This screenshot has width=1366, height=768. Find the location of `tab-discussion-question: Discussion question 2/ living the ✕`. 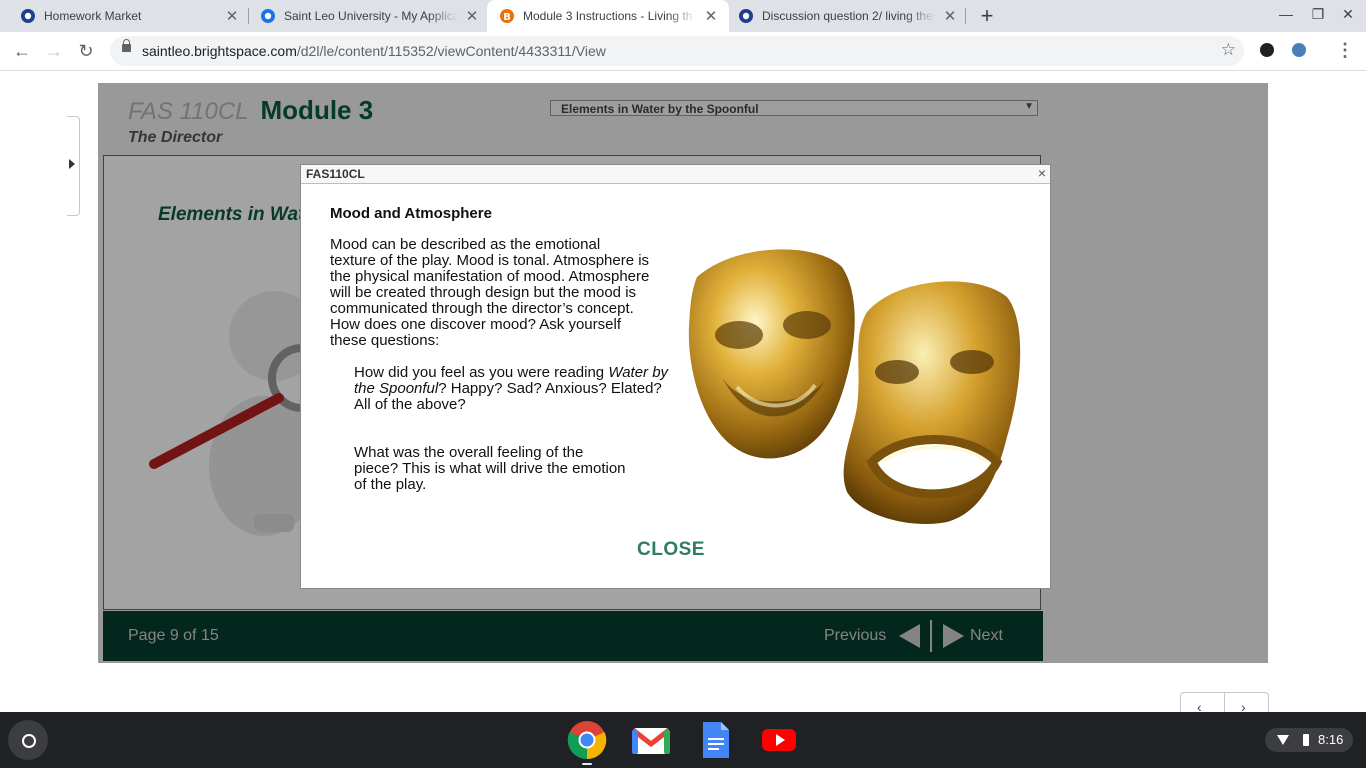

tab-discussion-question: Discussion question 2/ living the ✕ is located at coordinates (847, 16).